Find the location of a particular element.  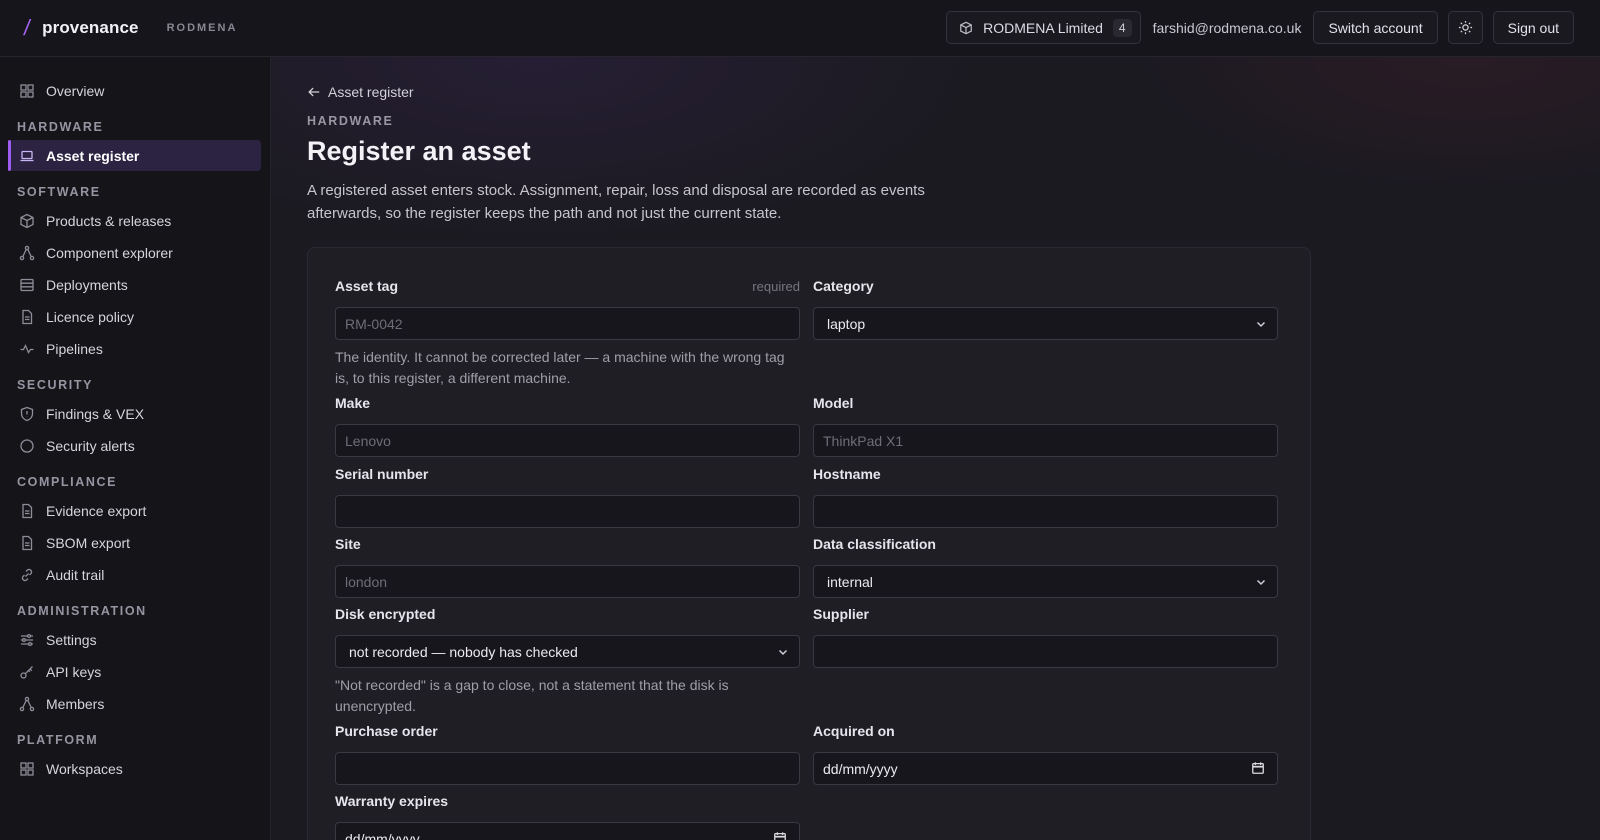

sidebar-item-label: Security alerts is located at coordinates (90, 445).